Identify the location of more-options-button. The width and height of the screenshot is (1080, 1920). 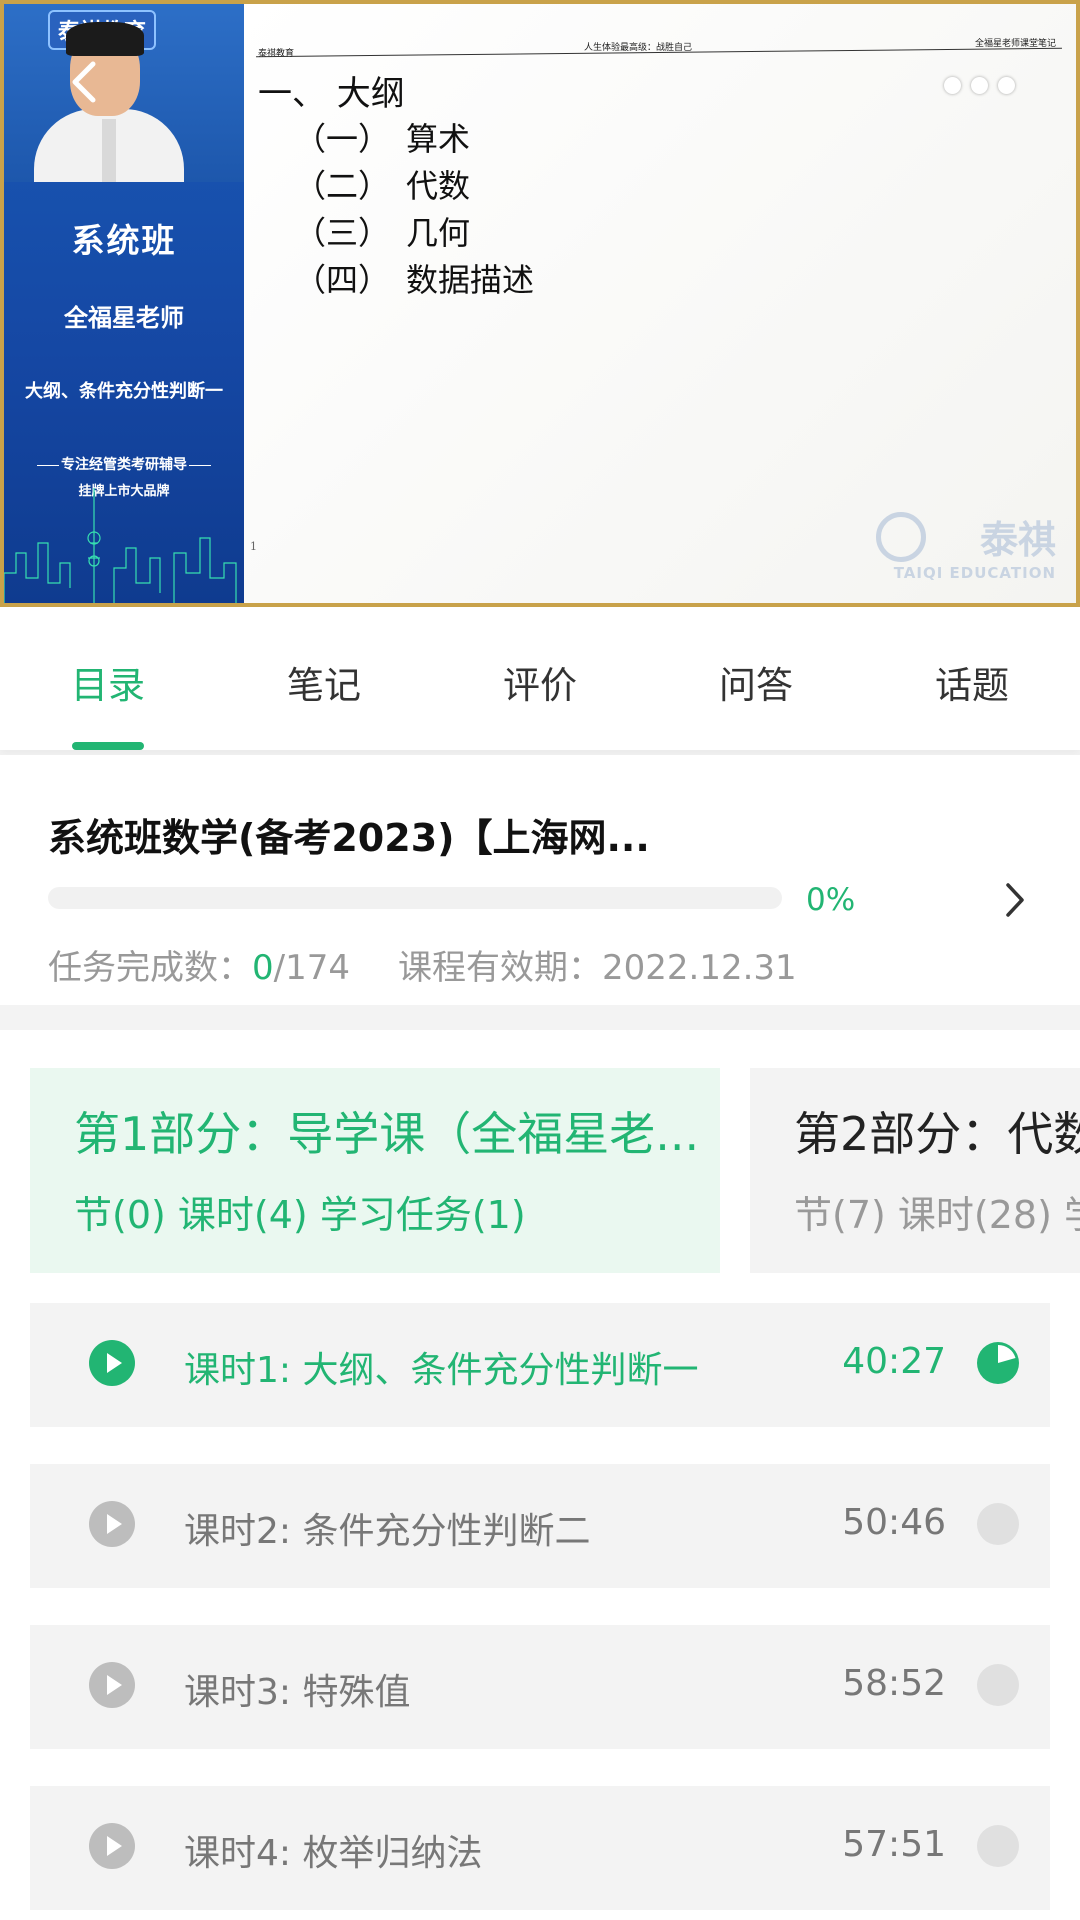
(987, 85).